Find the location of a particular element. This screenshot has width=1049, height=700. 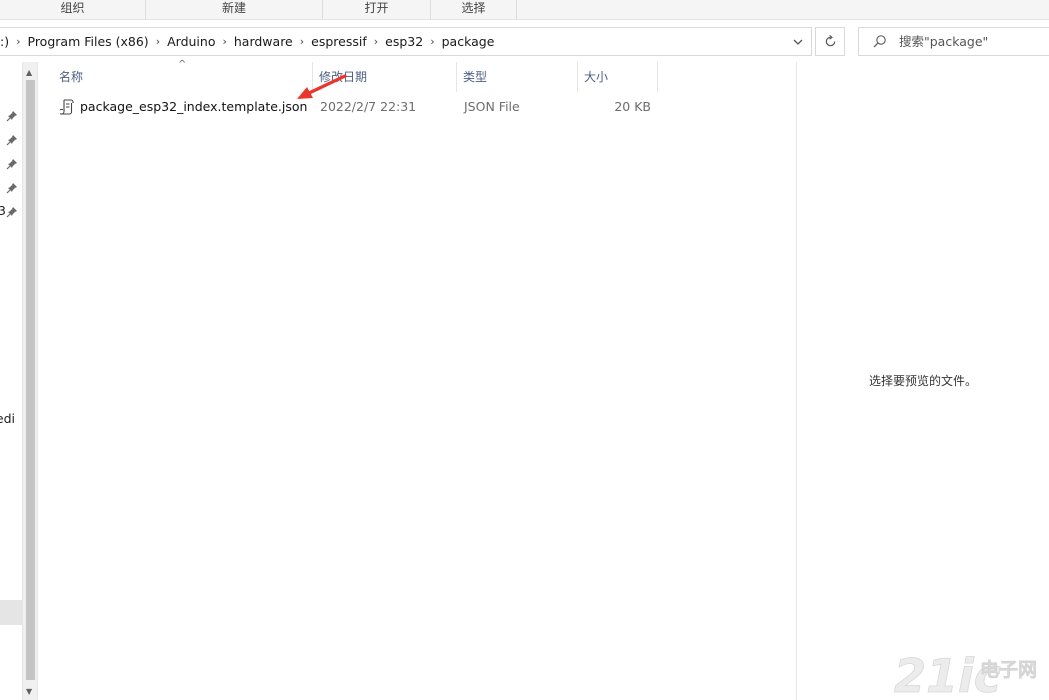

breadcrumb-item-program-files: Program Files (x86) is located at coordinates (88, 41).